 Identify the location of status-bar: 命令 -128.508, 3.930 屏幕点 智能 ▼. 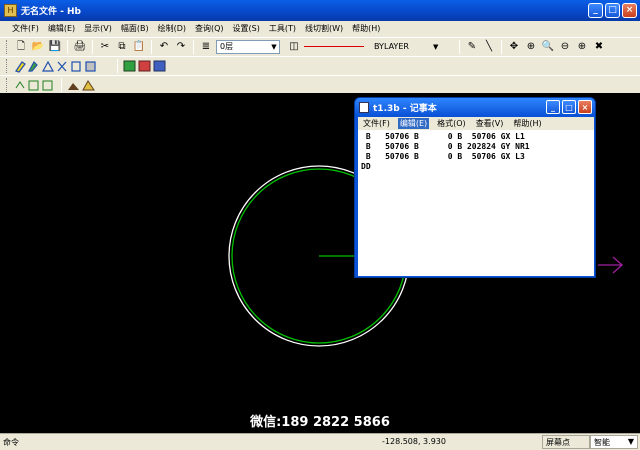
(320, 441).